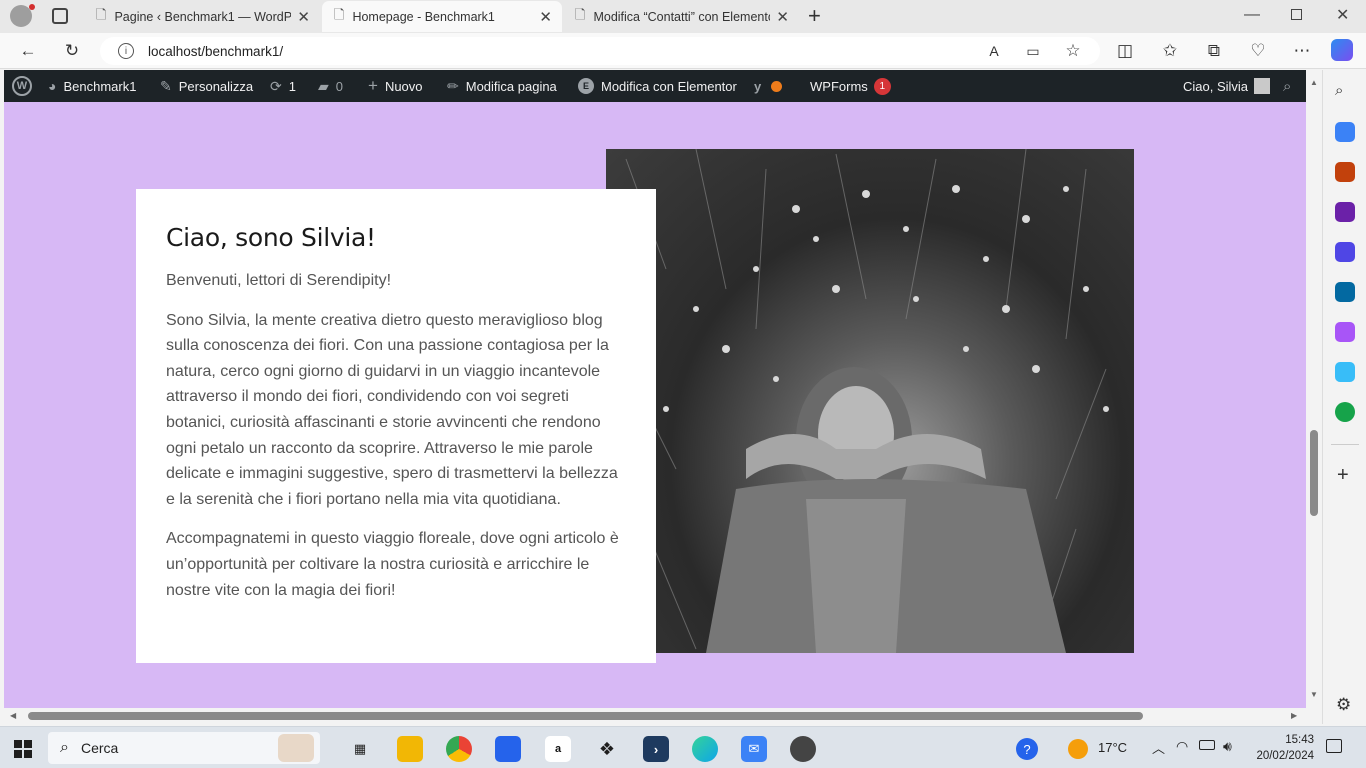 This screenshot has height=768, width=1366. I want to click on close-window-button: ✕, so click(1342, 15).